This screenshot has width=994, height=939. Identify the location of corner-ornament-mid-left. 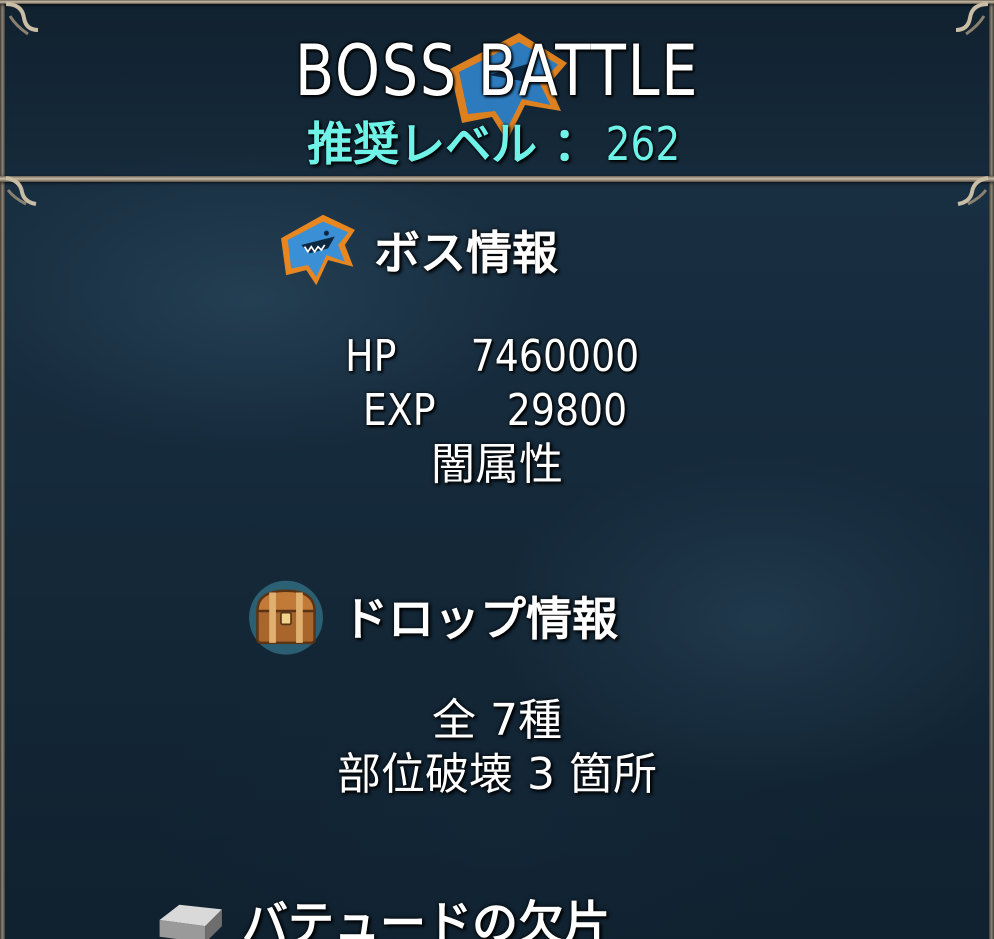
(21, 191).